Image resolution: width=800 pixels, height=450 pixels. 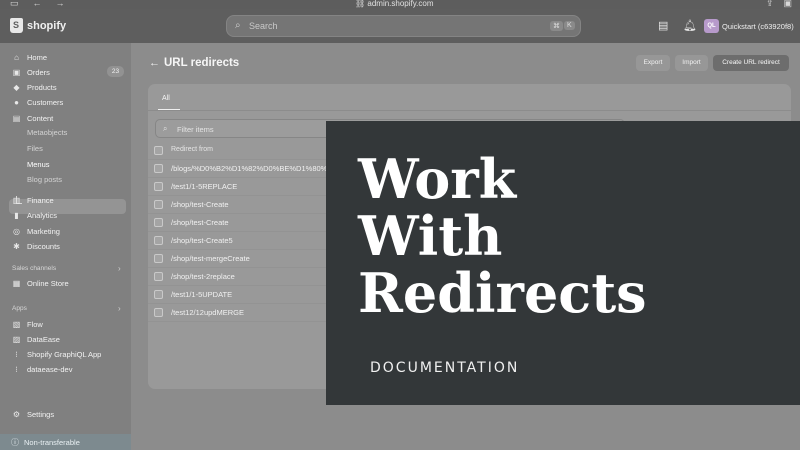 What do you see at coordinates (16, 231) in the screenshot?
I see `target-icon: ◎` at bounding box center [16, 231].